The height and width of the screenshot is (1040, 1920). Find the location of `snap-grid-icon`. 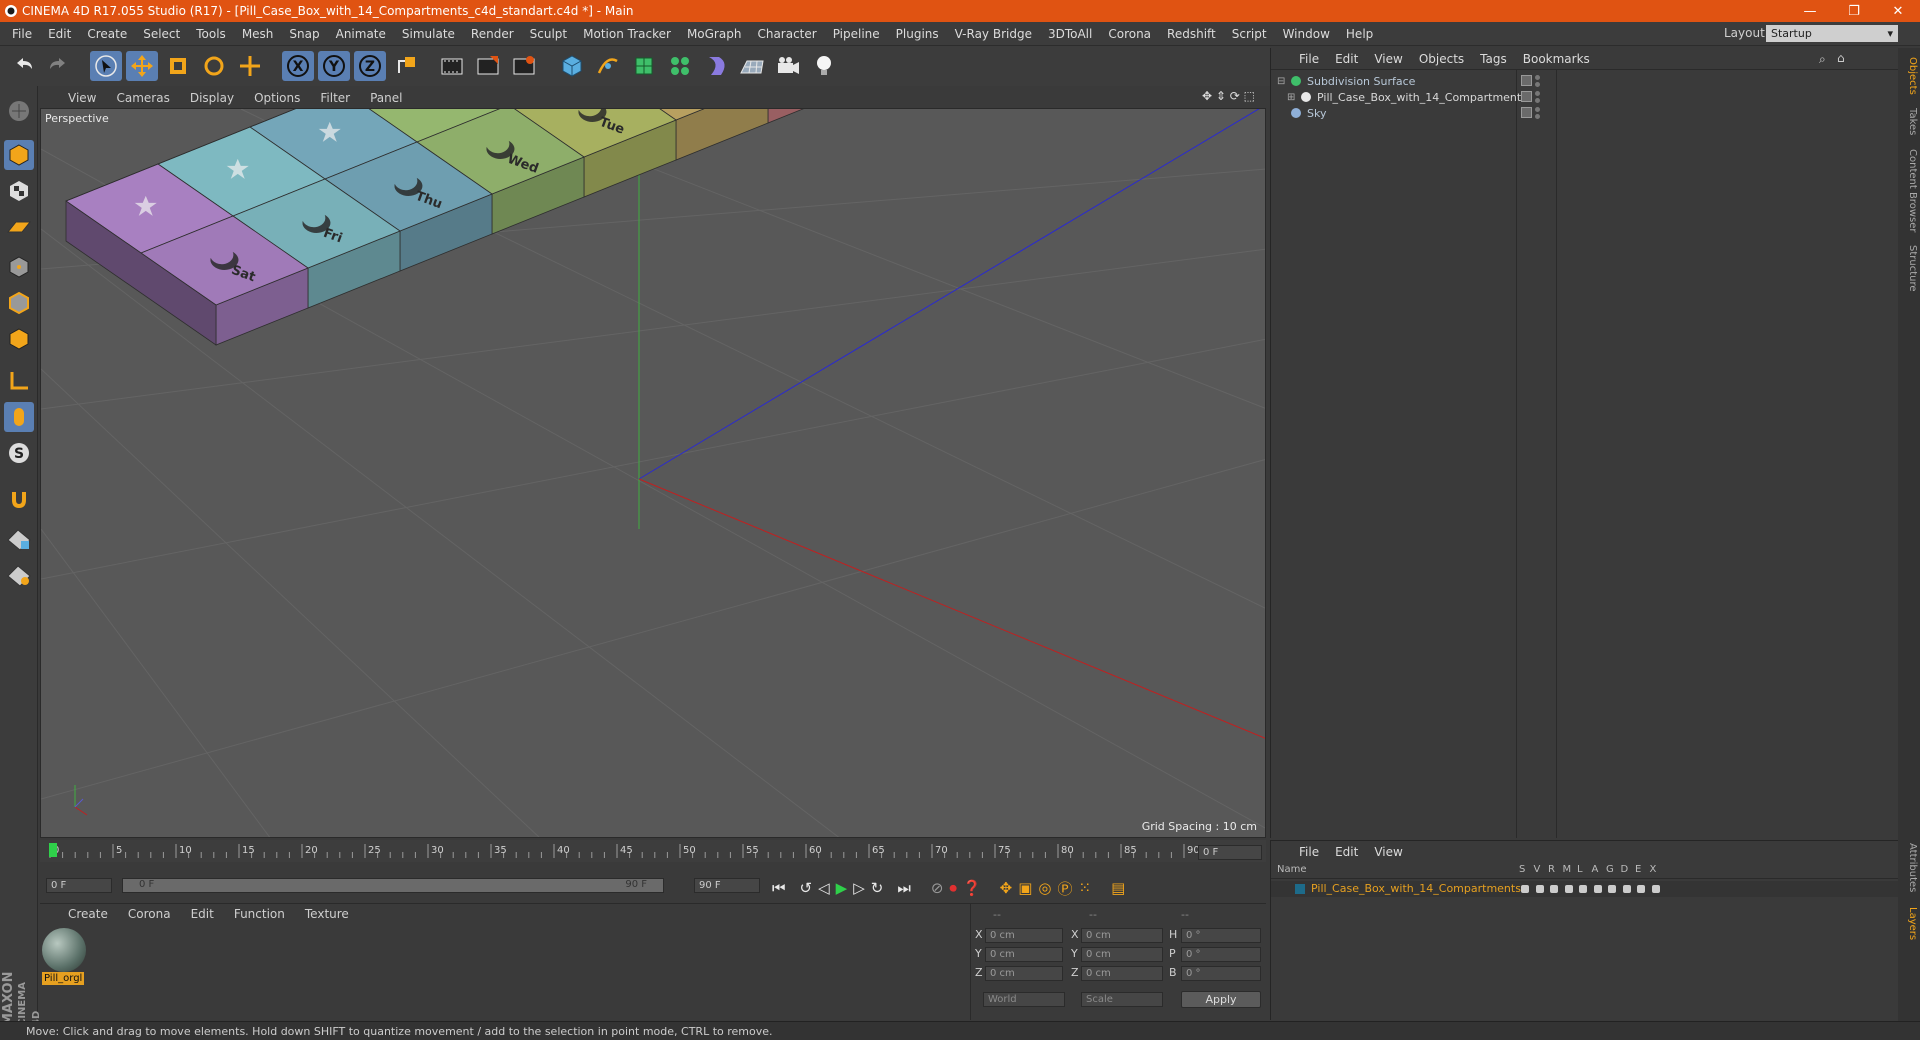

snap-grid-icon is located at coordinates (19, 539).